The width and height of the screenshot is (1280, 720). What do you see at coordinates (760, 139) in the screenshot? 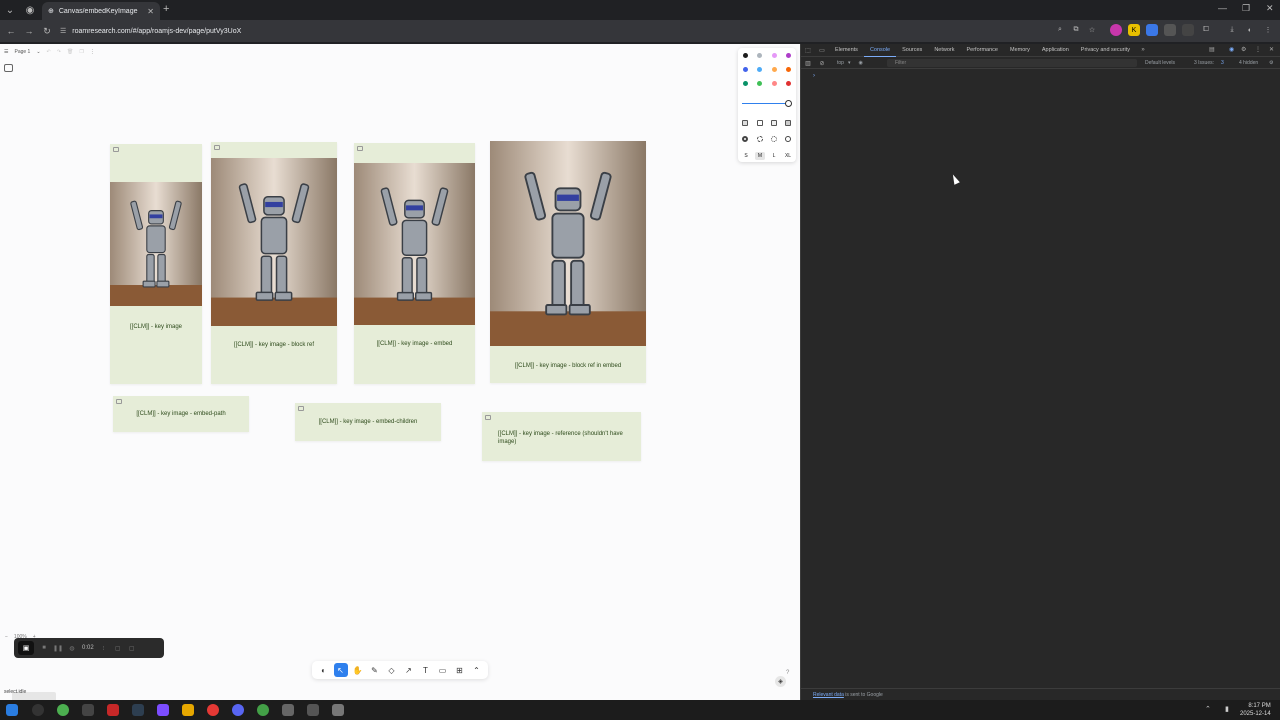
I see `stroke-dashed-icon` at bounding box center [760, 139].